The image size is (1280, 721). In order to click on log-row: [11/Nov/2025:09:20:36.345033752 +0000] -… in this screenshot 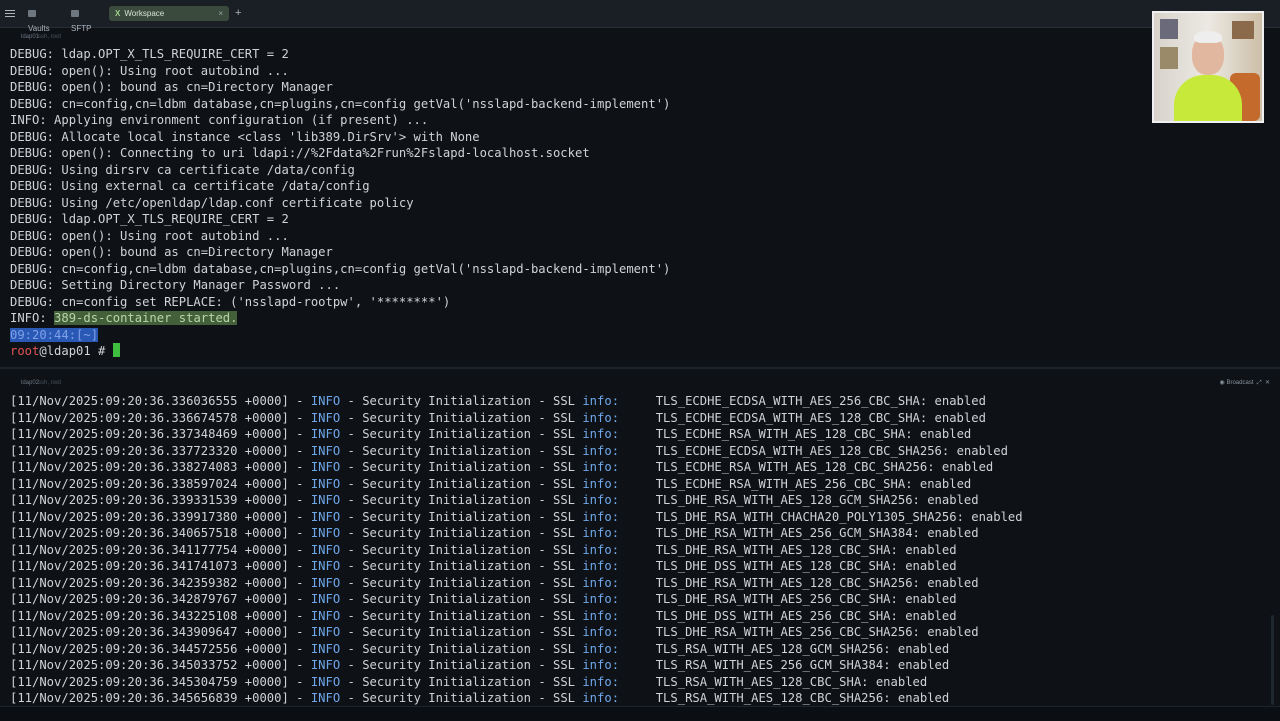, I will do `click(516, 665)`.